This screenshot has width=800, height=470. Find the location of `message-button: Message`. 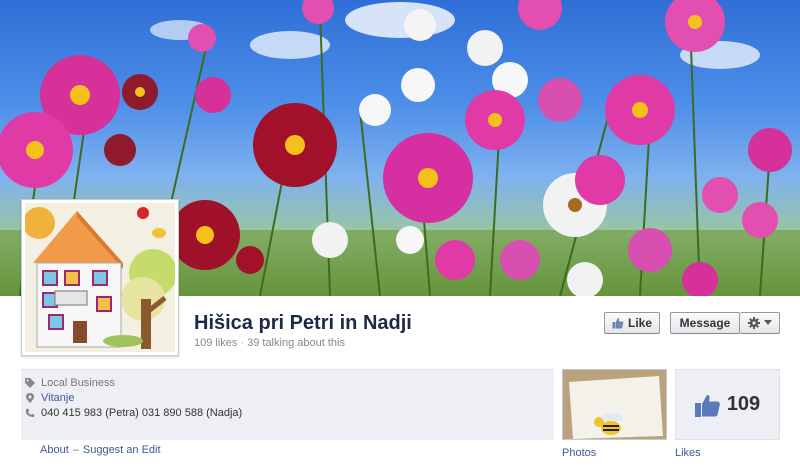

message-button: Message is located at coordinates (705, 323).